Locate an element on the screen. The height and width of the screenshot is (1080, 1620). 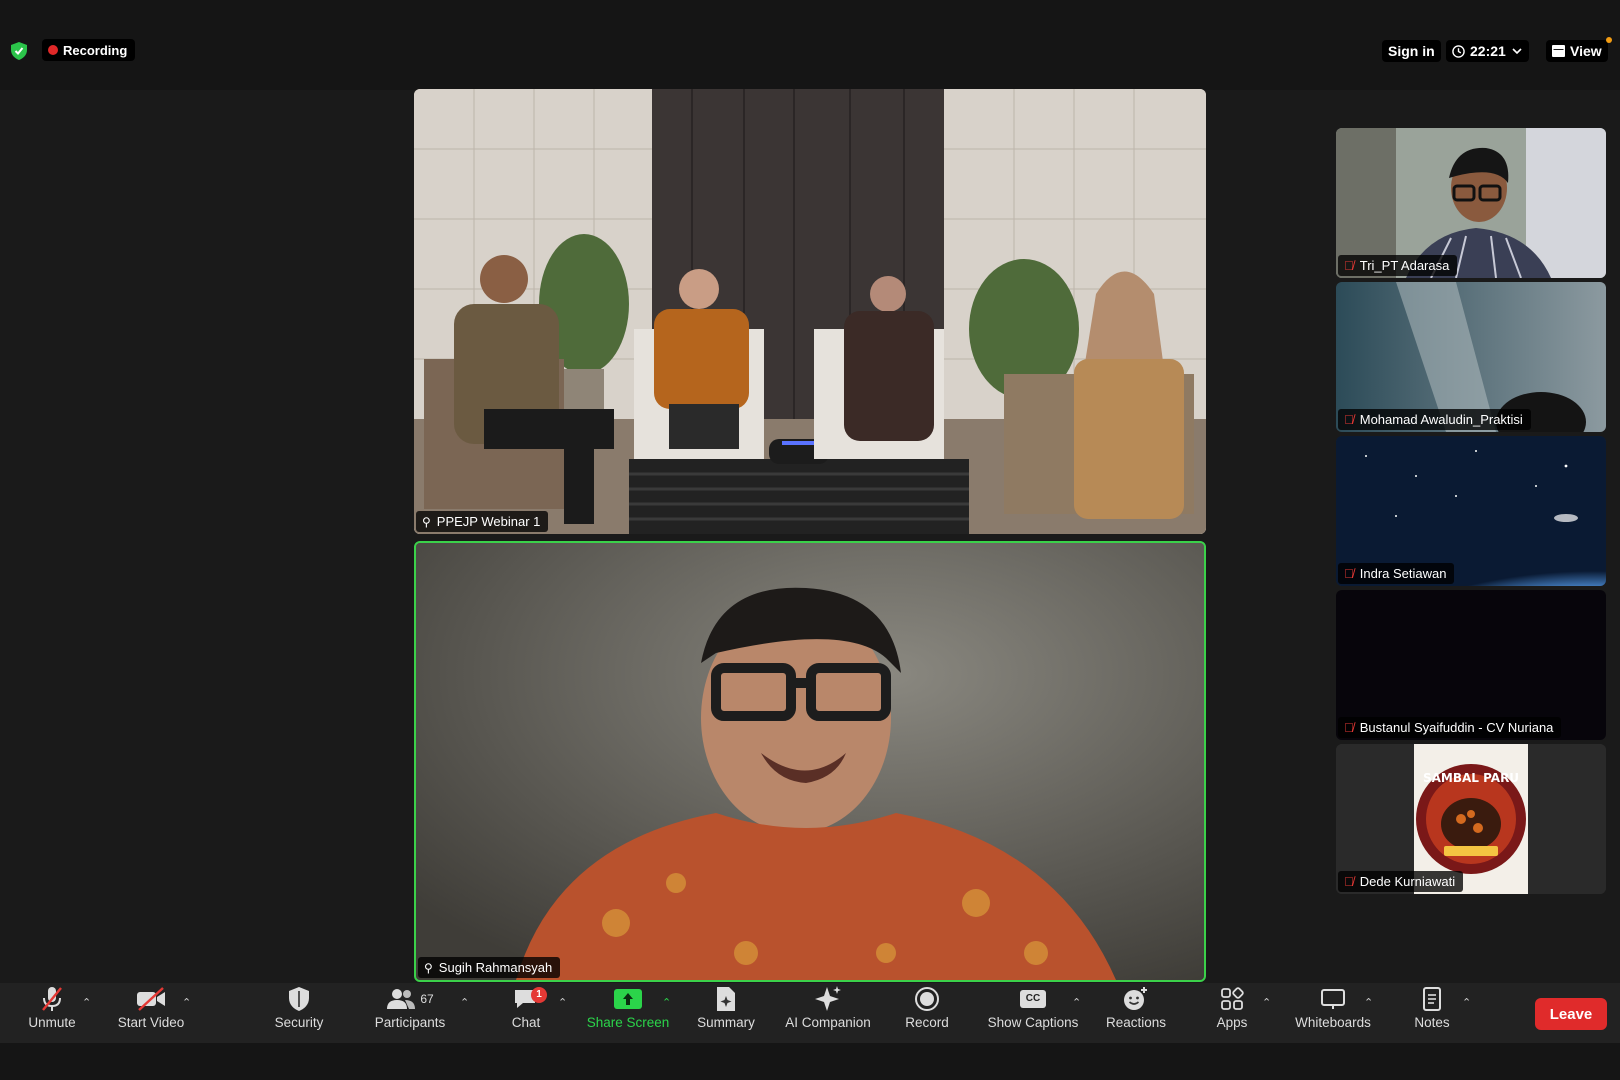
ai-companion-button: AI Companion is located at coordinates (828, 1013).